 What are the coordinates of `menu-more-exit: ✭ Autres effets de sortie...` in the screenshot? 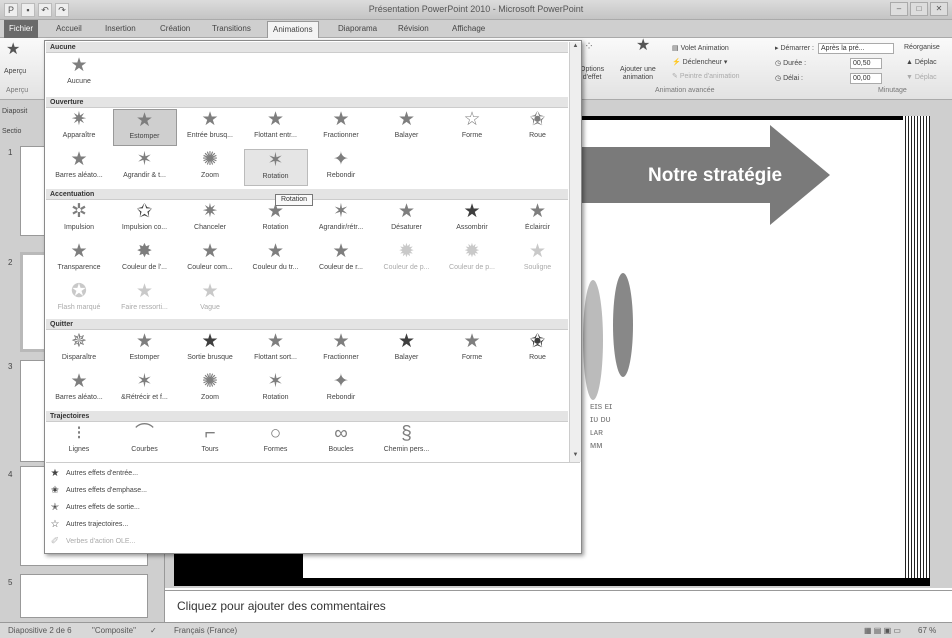 It's located at (95, 507).